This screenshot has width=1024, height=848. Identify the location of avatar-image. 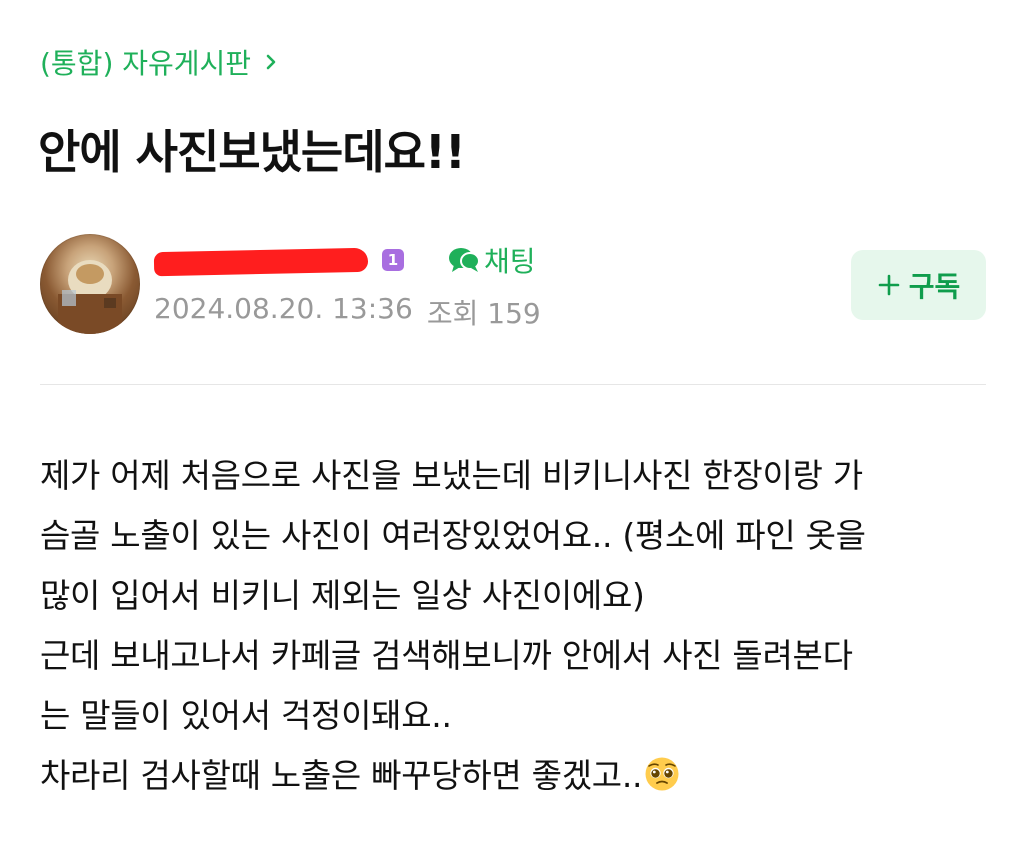
(90, 297).